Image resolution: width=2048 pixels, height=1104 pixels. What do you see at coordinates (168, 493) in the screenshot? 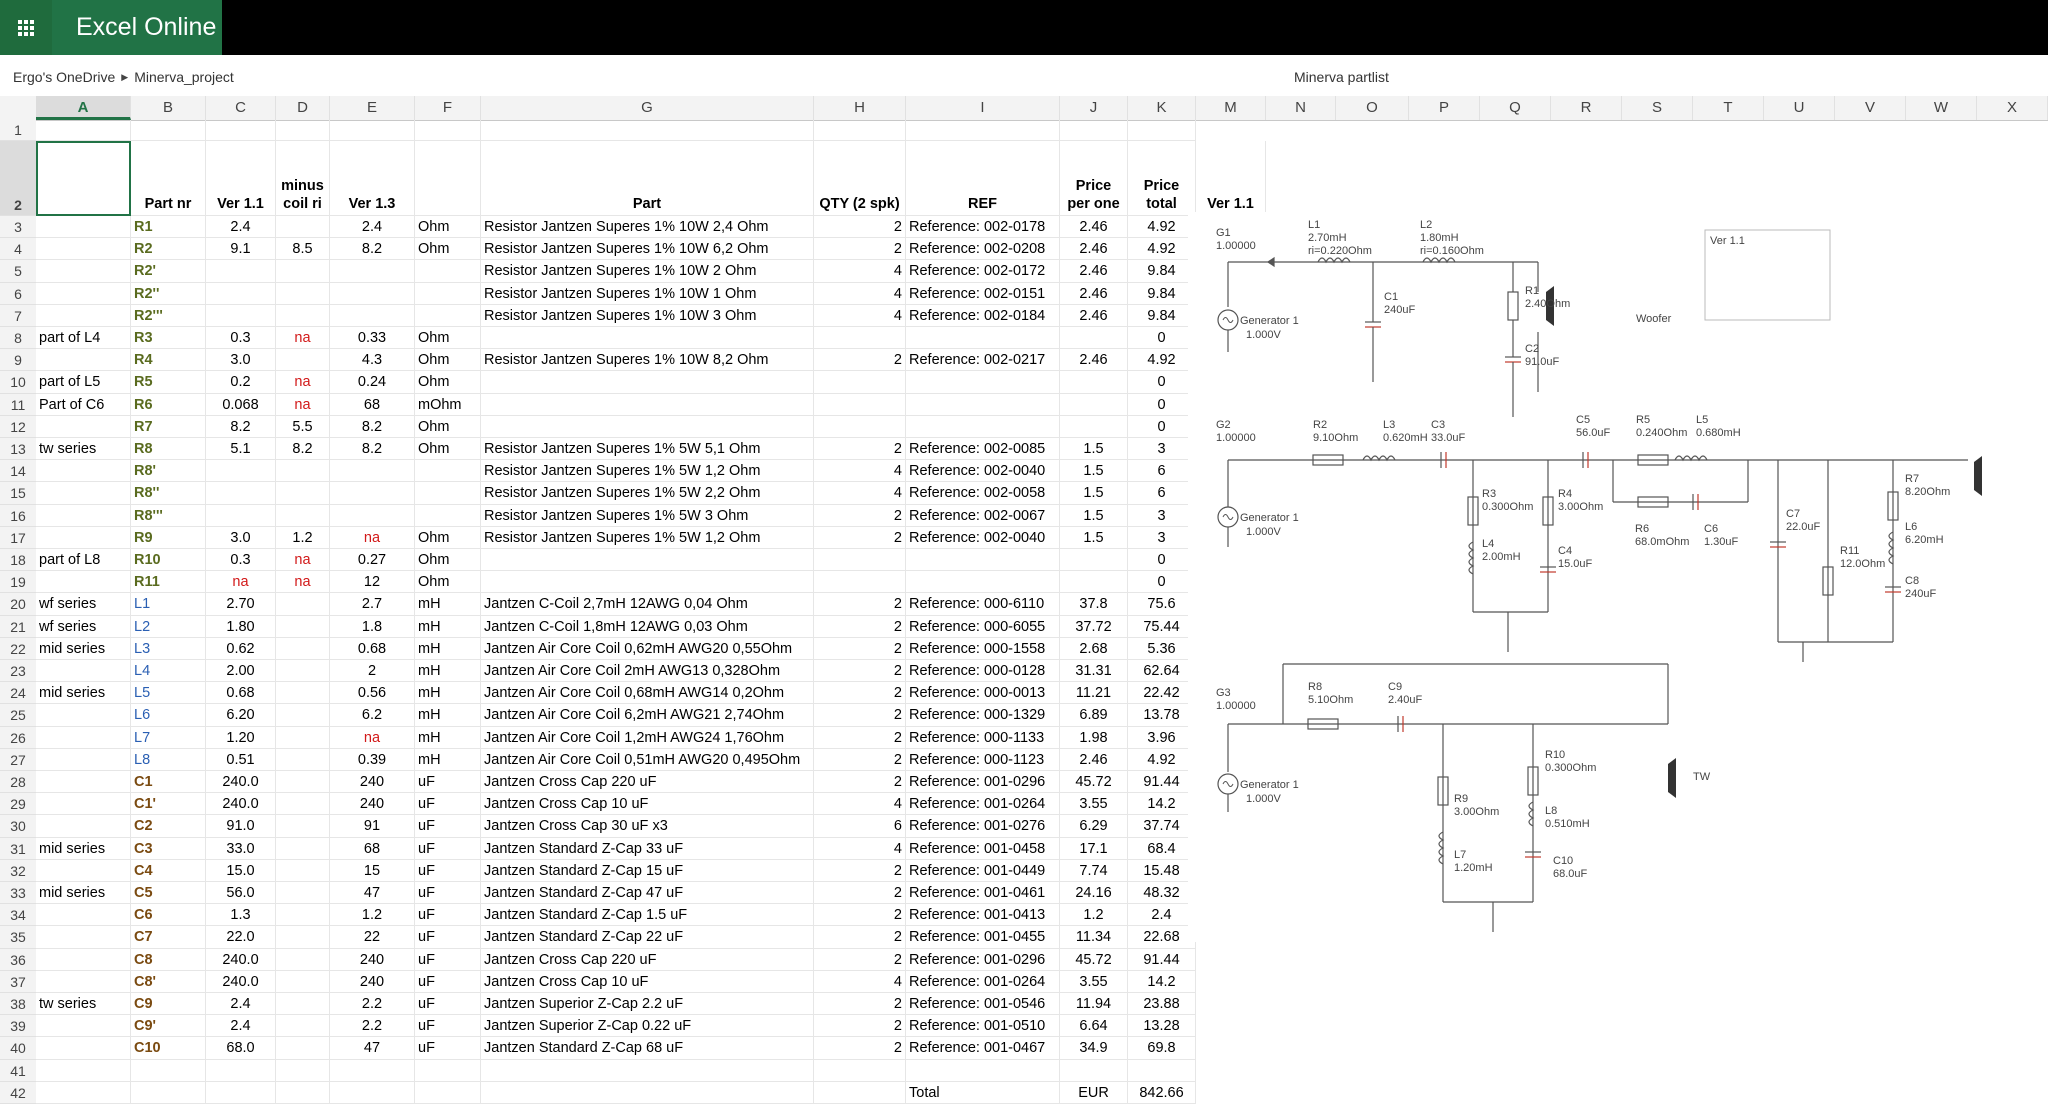
I see `cell-part-nr: R8''` at bounding box center [168, 493].